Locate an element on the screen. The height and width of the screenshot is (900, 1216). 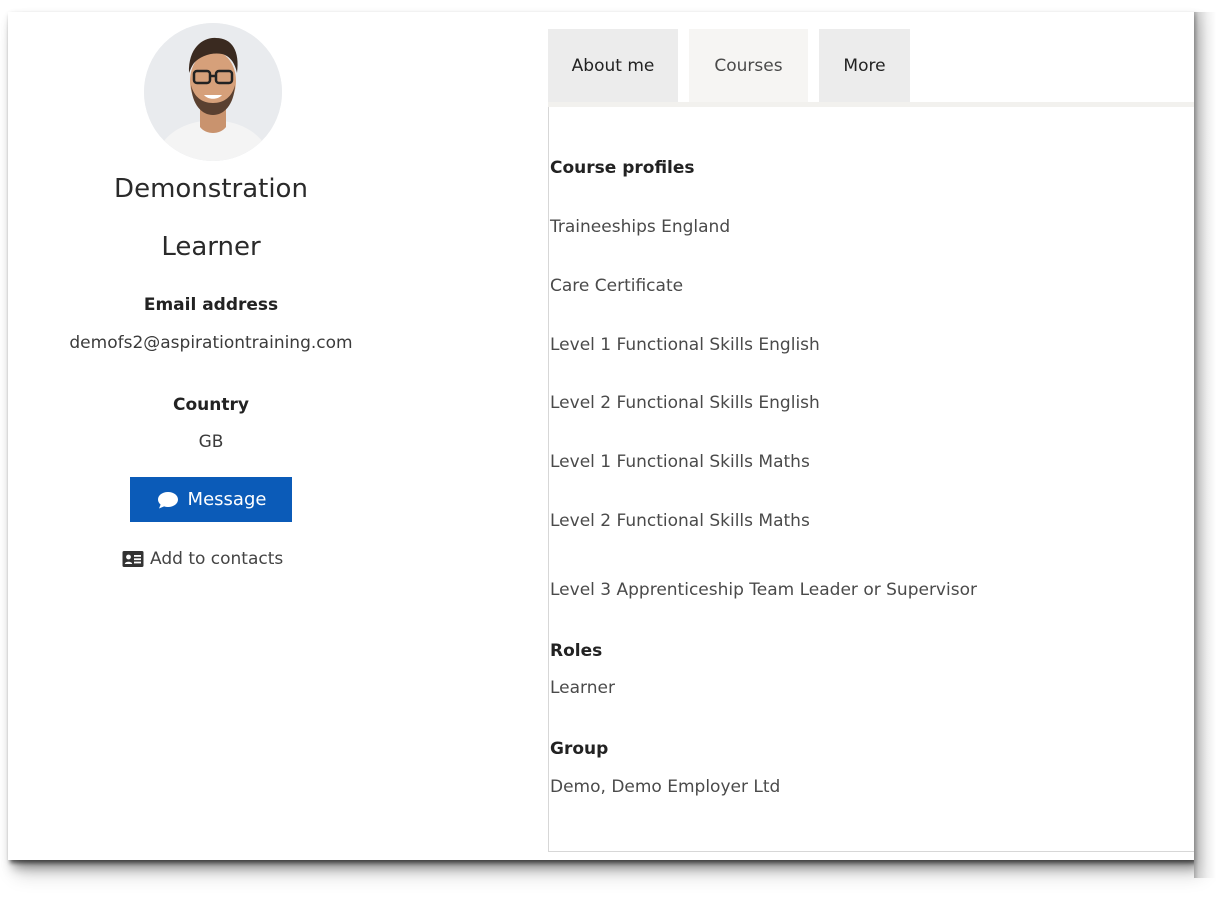
avatar-portrait is located at coordinates (213, 92).